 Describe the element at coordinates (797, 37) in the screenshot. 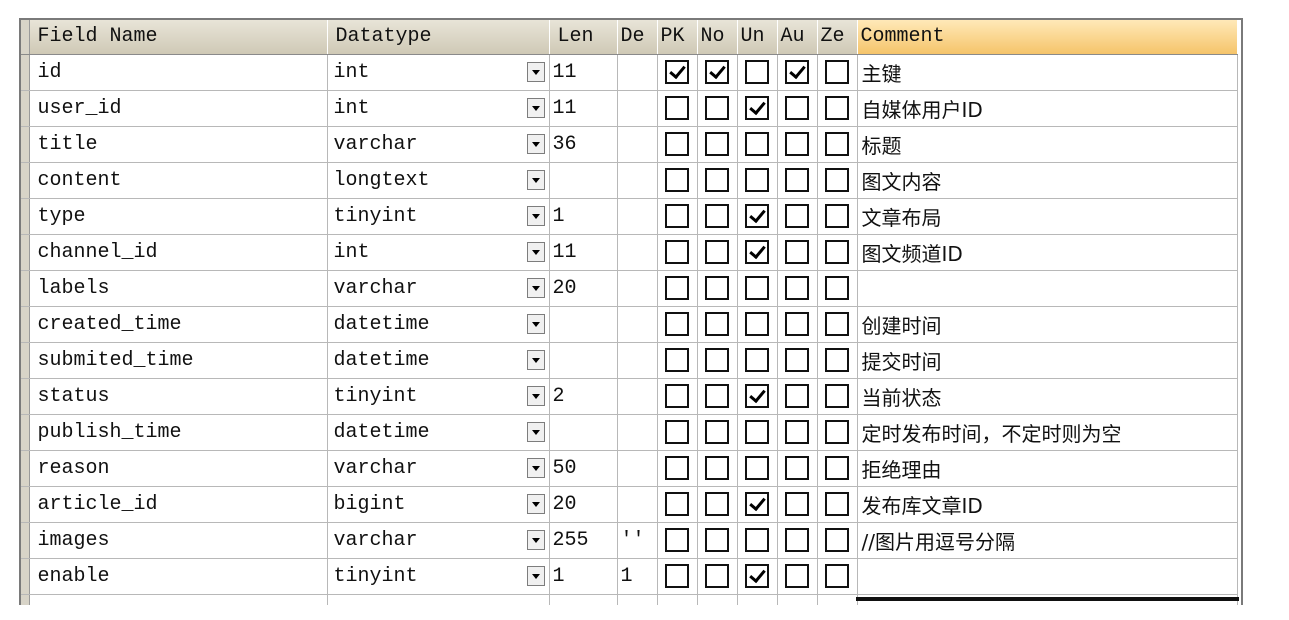

I see `col-header-auto-increment: Au` at that location.